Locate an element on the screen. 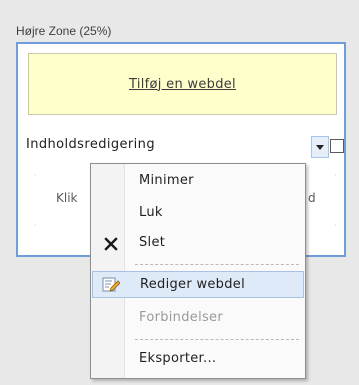  webpart-menu-button is located at coordinates (320, 147).